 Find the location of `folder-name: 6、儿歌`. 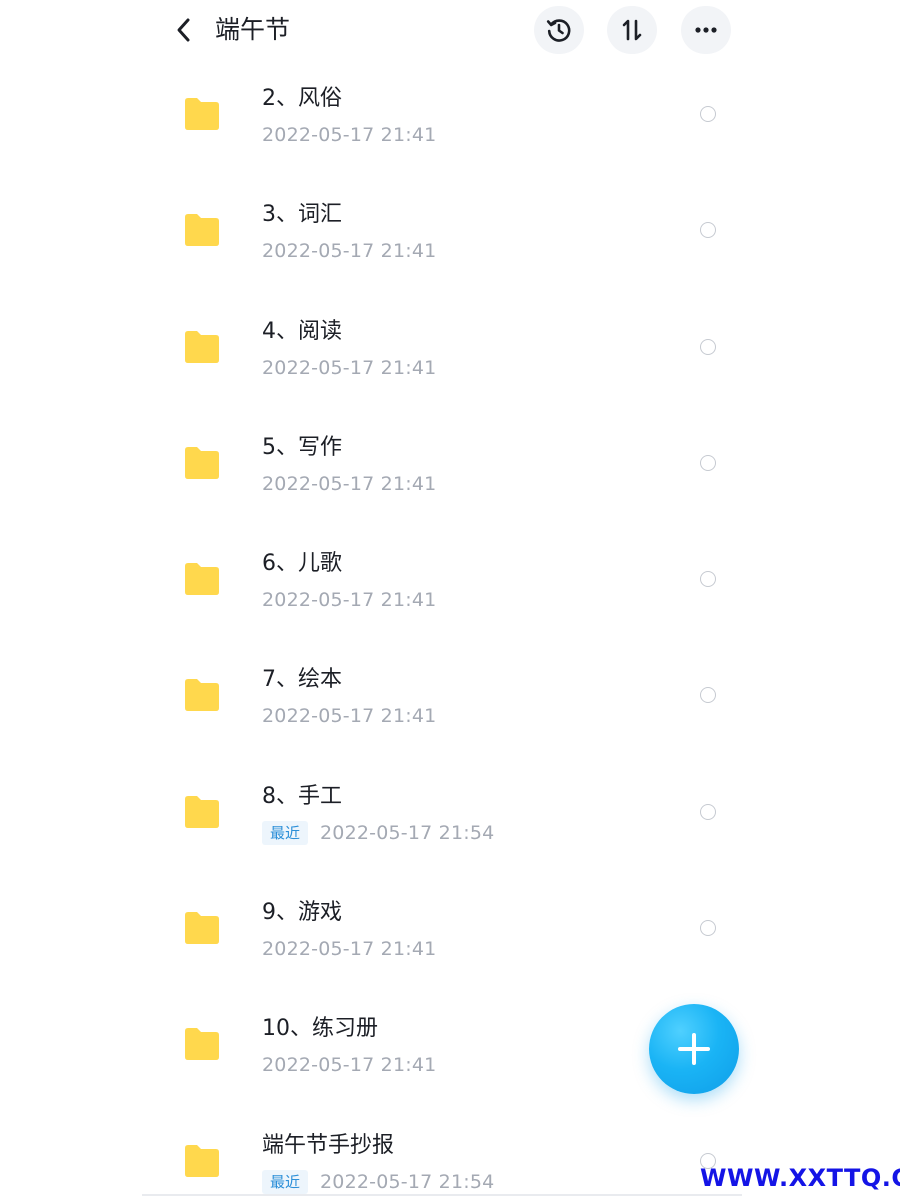

folder-name: 6、儿歌 is located at coordinates (302, 564).